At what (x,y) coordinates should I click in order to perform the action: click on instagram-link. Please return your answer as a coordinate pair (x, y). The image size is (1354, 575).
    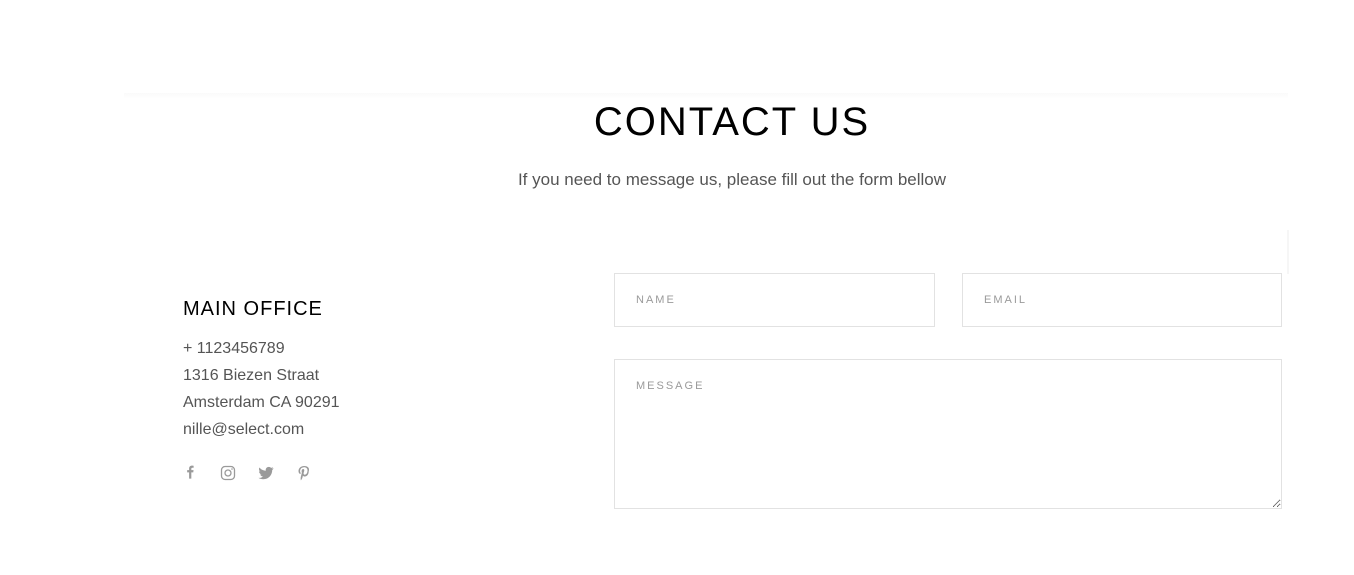
    Looking at the image, I should click on (228, 473).